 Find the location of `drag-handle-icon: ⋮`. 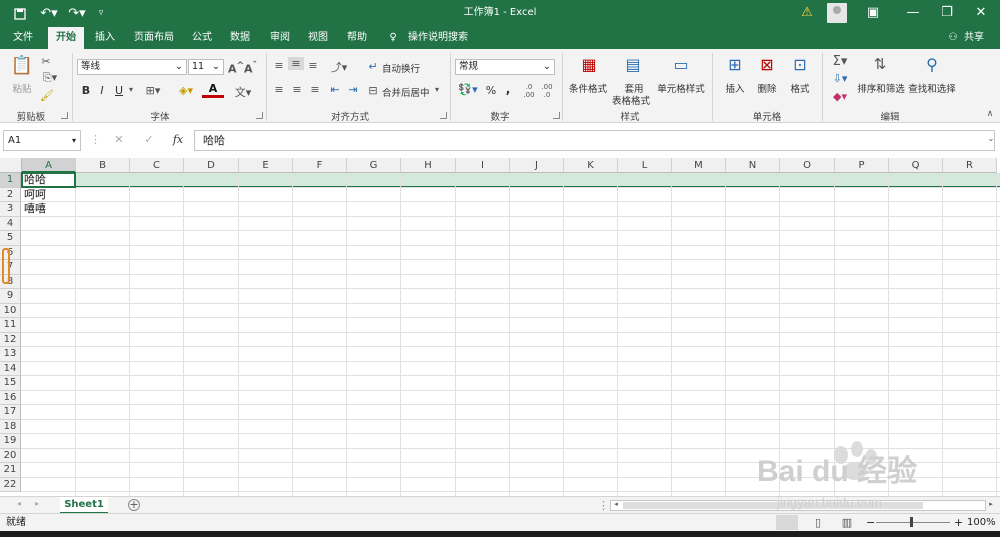

drag-handle-icon: ⋮ is located at coordinates (603, 505).